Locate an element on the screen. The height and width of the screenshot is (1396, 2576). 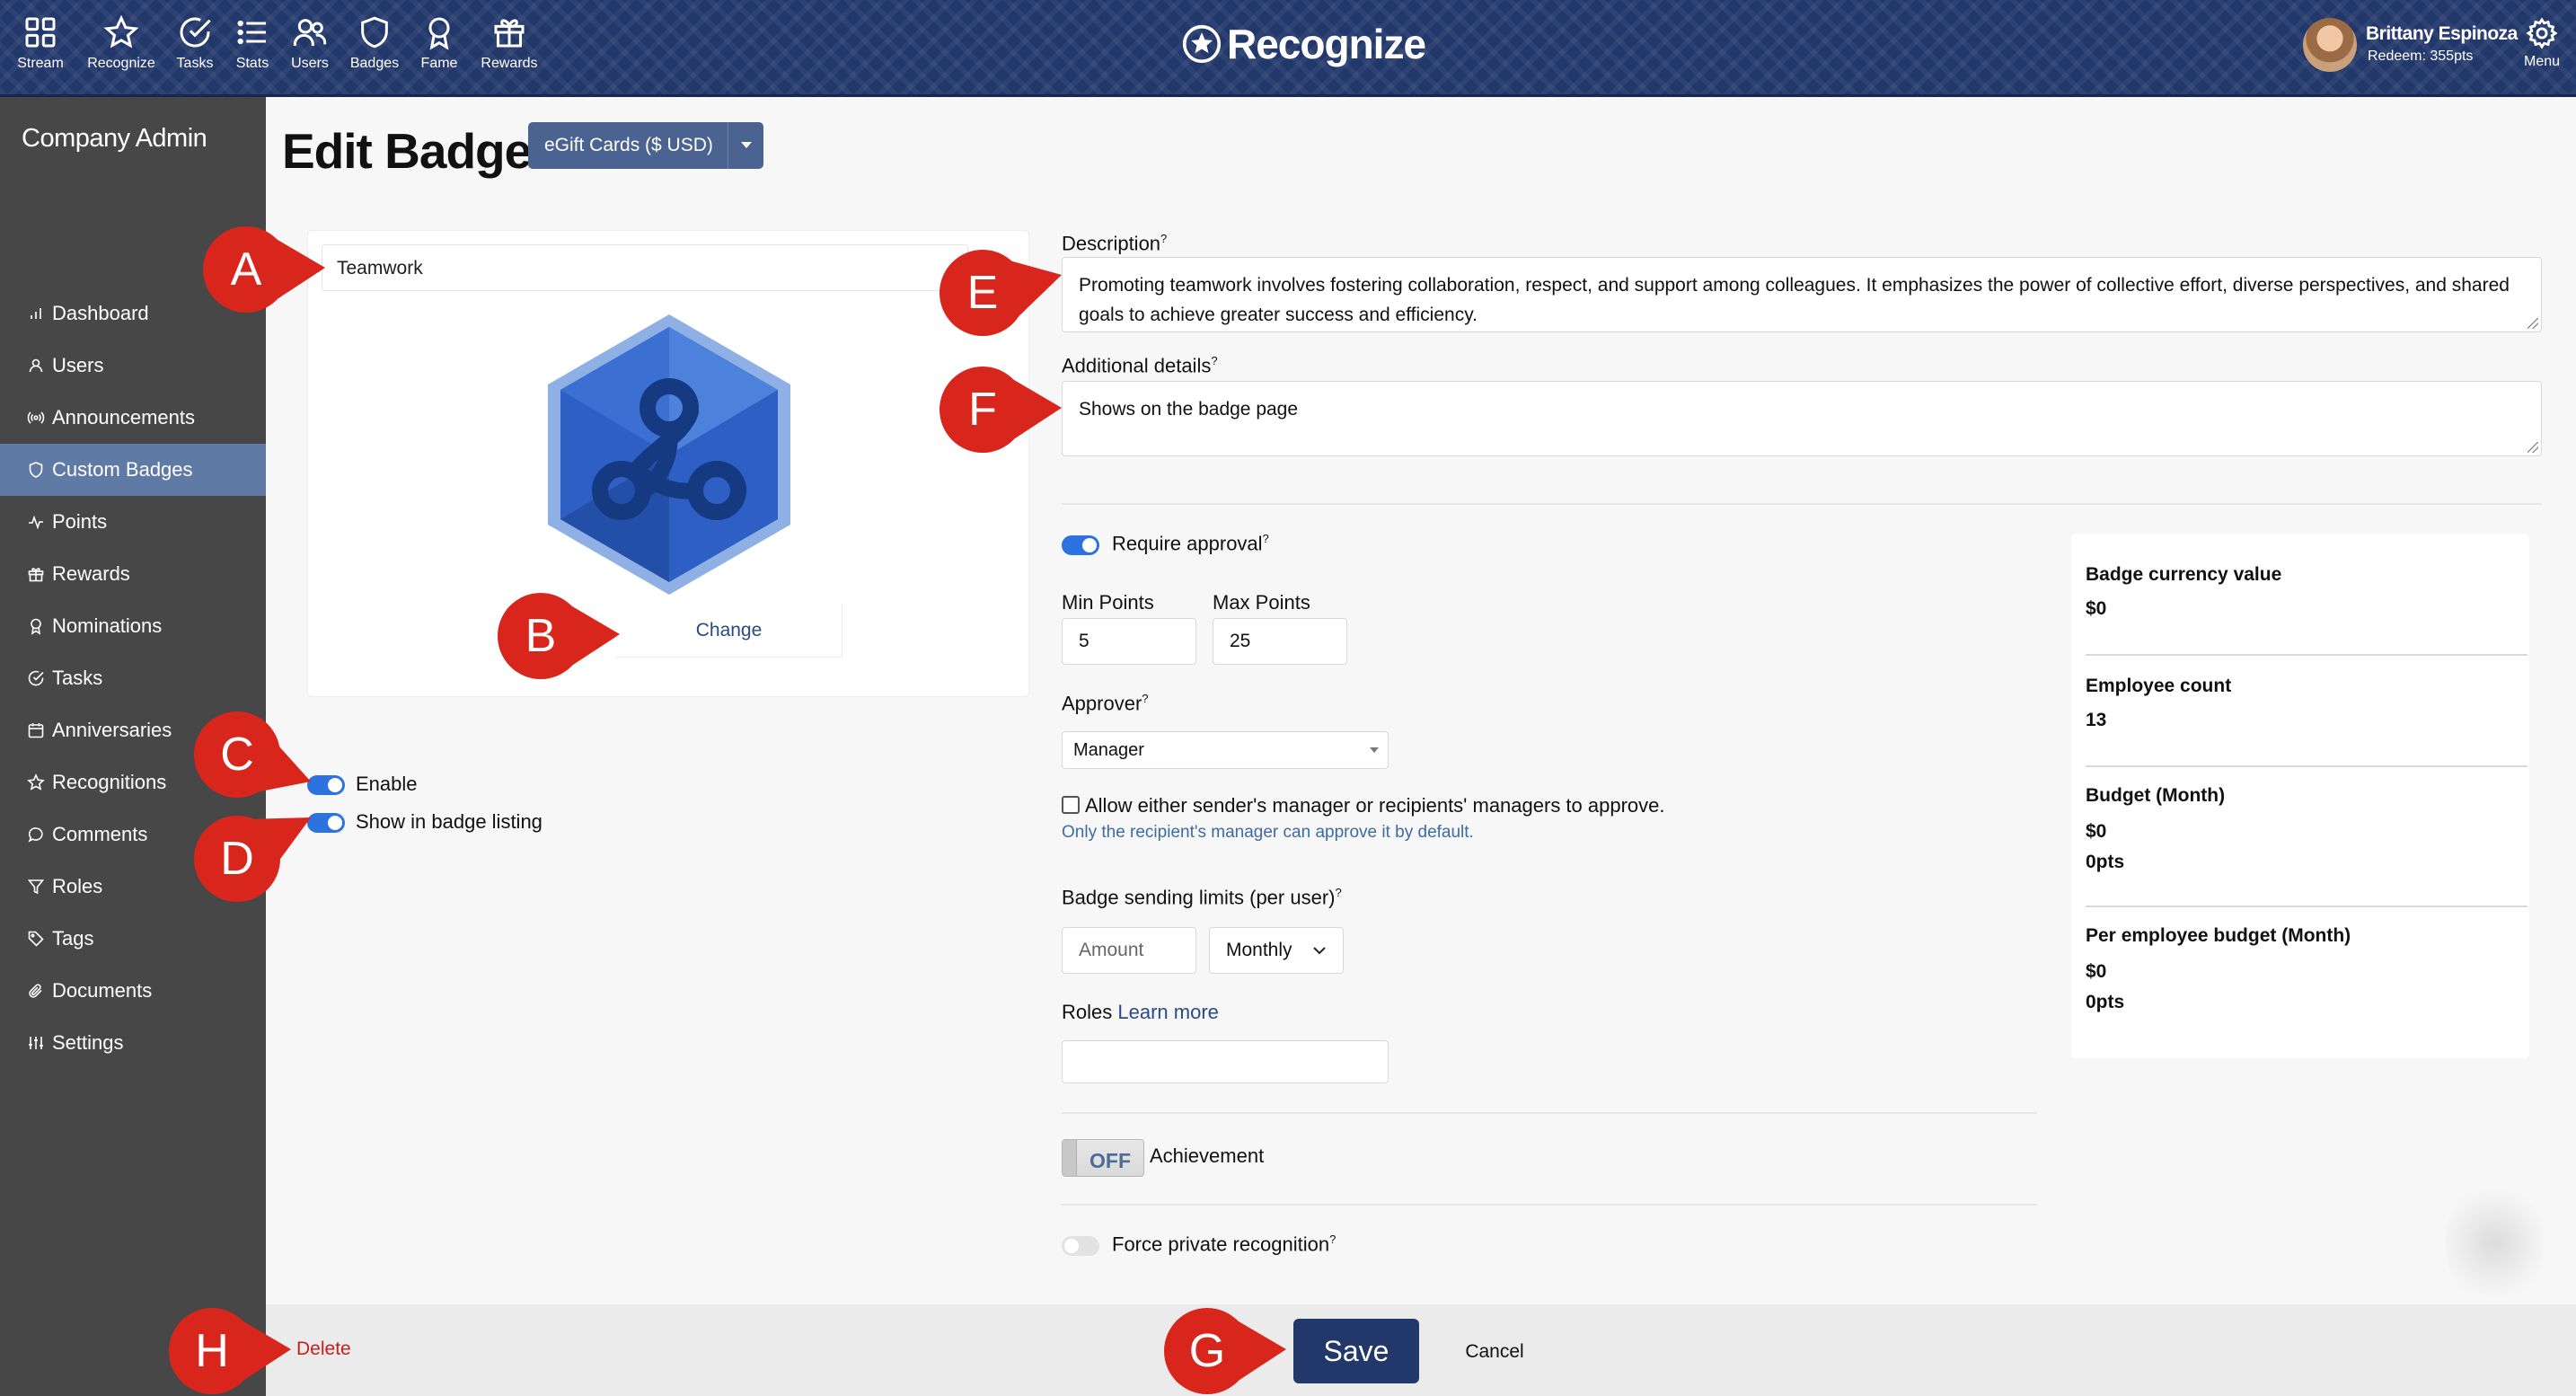
nav-recognize: Recognize is located at coordinates (121, 43).